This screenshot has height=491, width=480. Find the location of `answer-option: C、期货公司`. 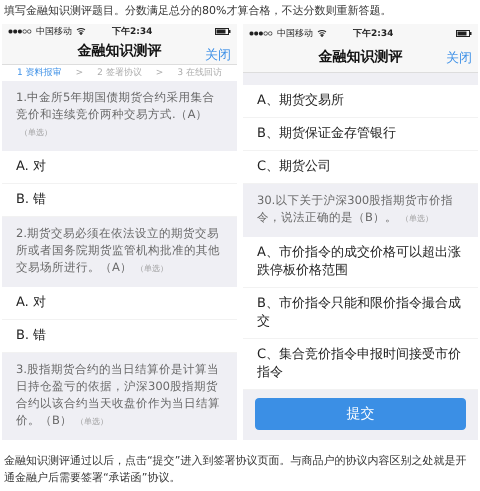

answer-option: C、期货公司 is located at coordinates (360, 167).